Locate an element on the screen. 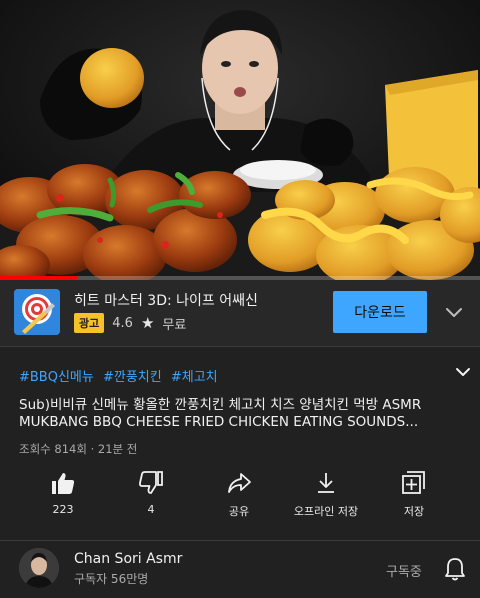 This screenshot has height=598, width=480. star-icon: ★ is located at coordinates (147, 323).